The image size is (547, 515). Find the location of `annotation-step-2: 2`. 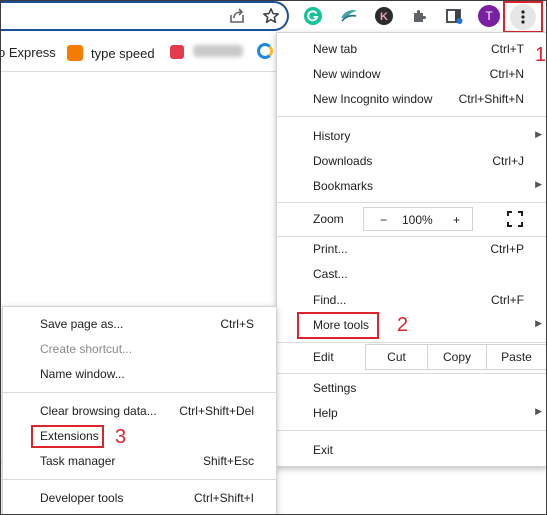

annotation-step-2: 2 is located at coordinates (403, 325).